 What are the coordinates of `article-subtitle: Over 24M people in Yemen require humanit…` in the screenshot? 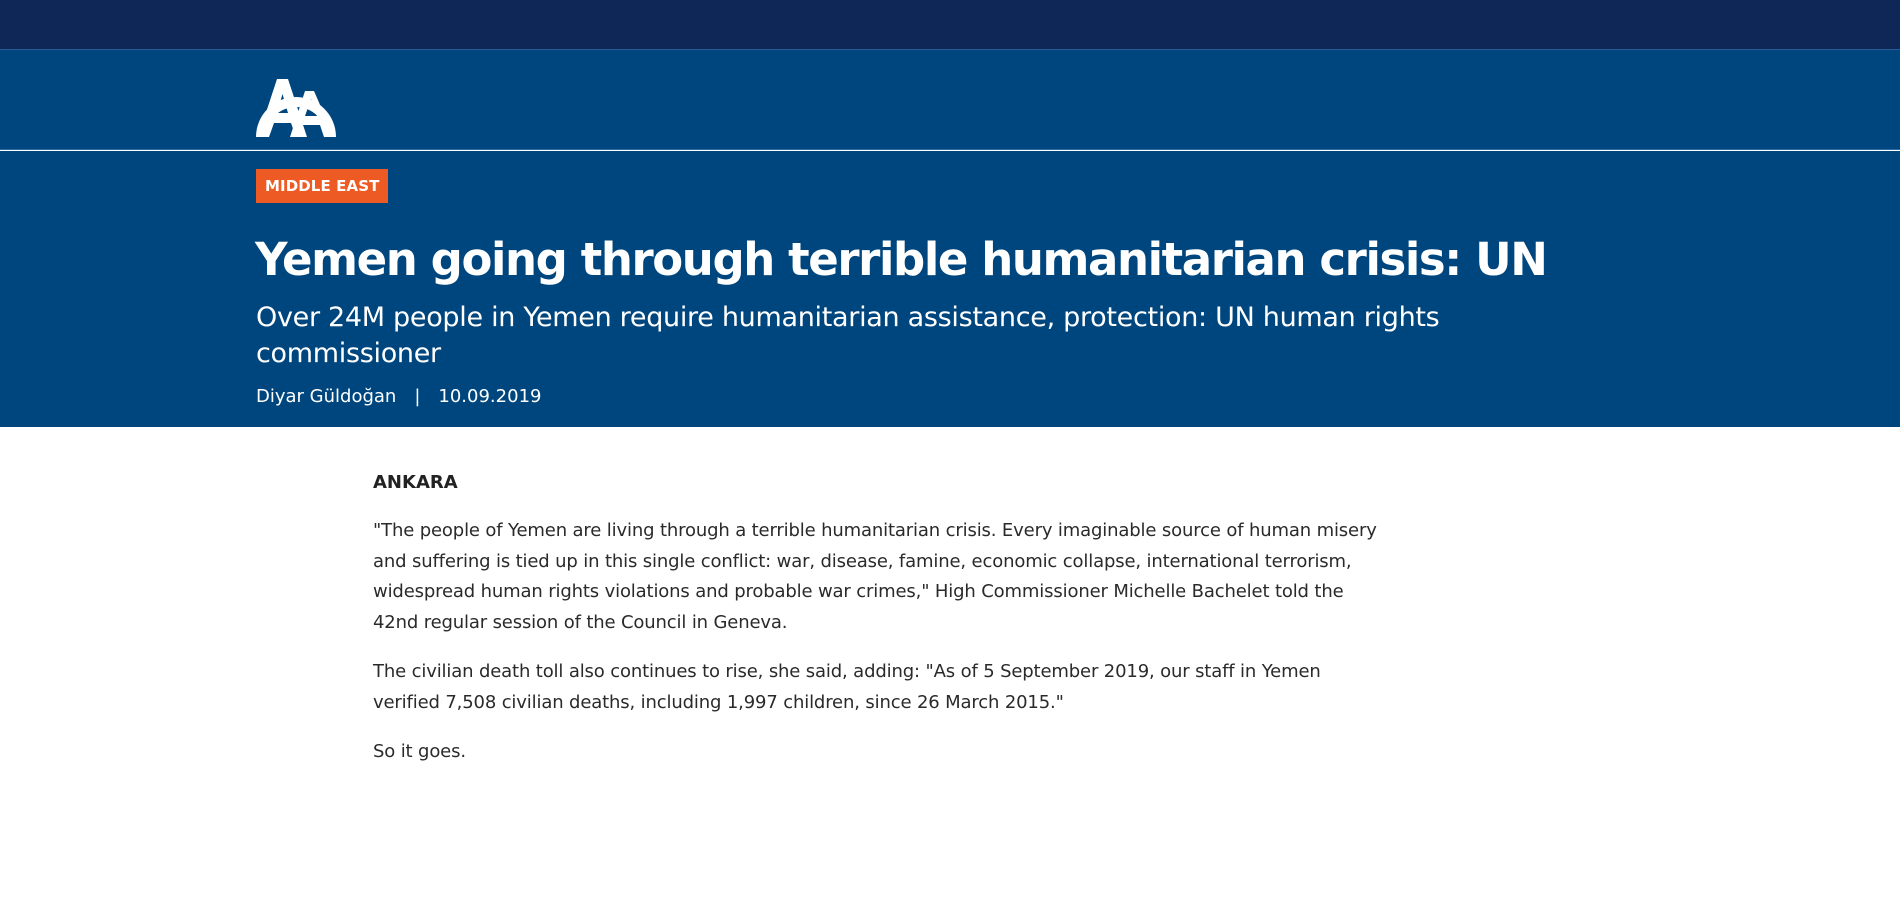 It's located at (848, 335).